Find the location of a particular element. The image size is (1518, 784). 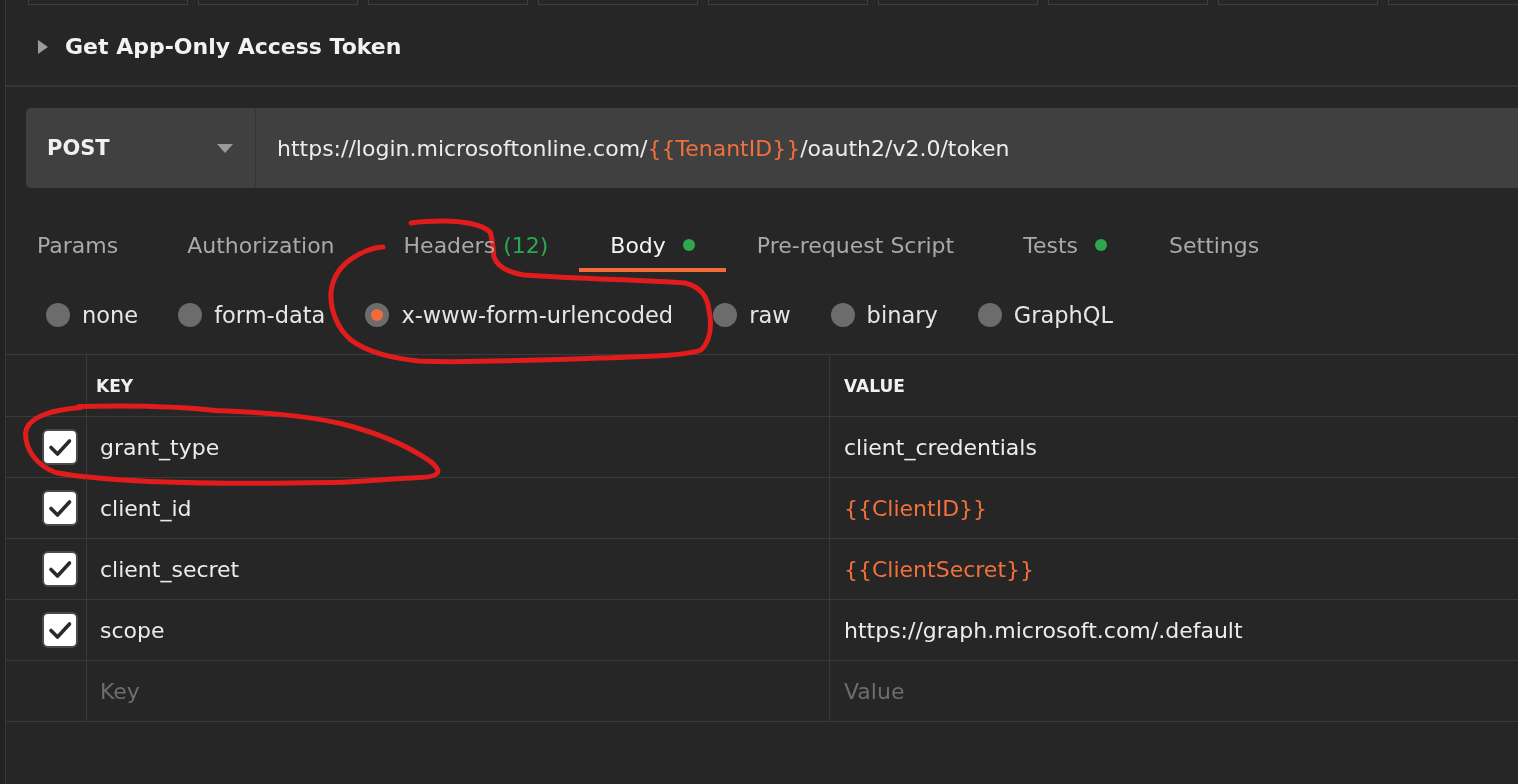

tab: Authorization is located at coordinates (264, 245).